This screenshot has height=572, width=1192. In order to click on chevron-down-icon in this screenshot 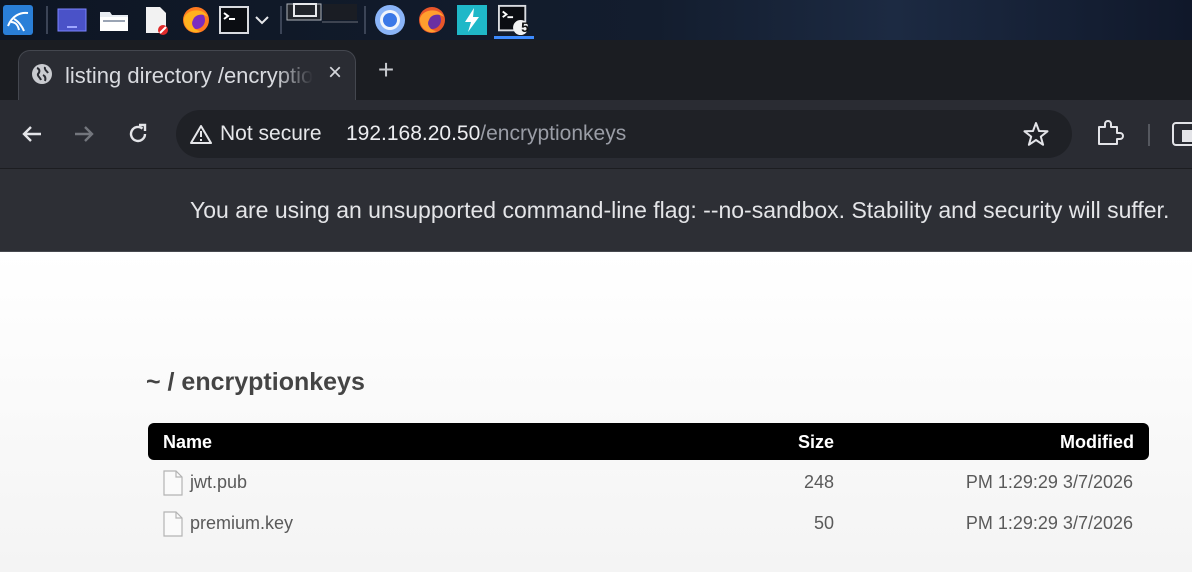, I will do `click(262, 20)`.